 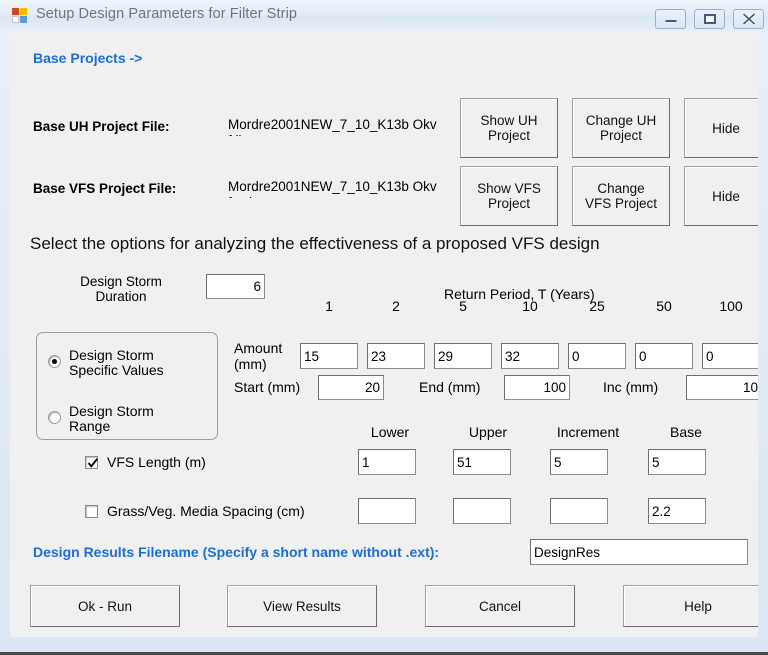 I want to click on base-vfs-project-label: Base VFS Project File:, so click(x=105, y=188).